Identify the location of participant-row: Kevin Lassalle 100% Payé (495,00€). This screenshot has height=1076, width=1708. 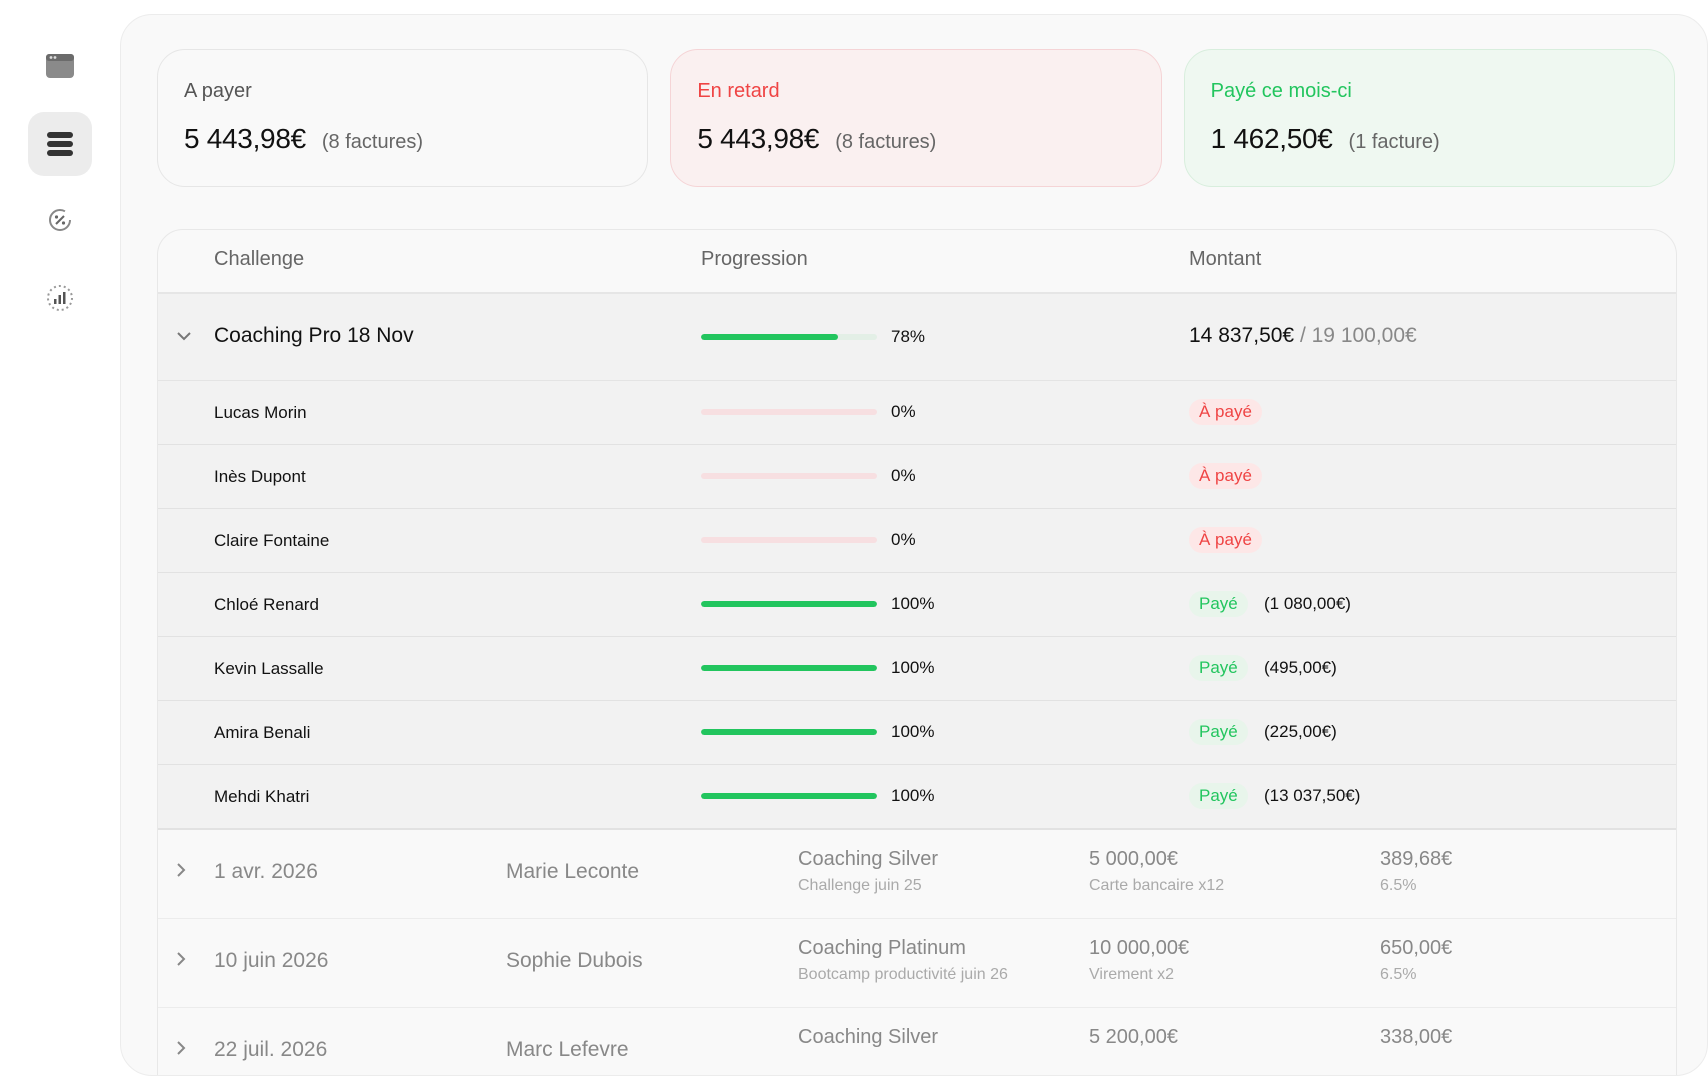
(917, 669).